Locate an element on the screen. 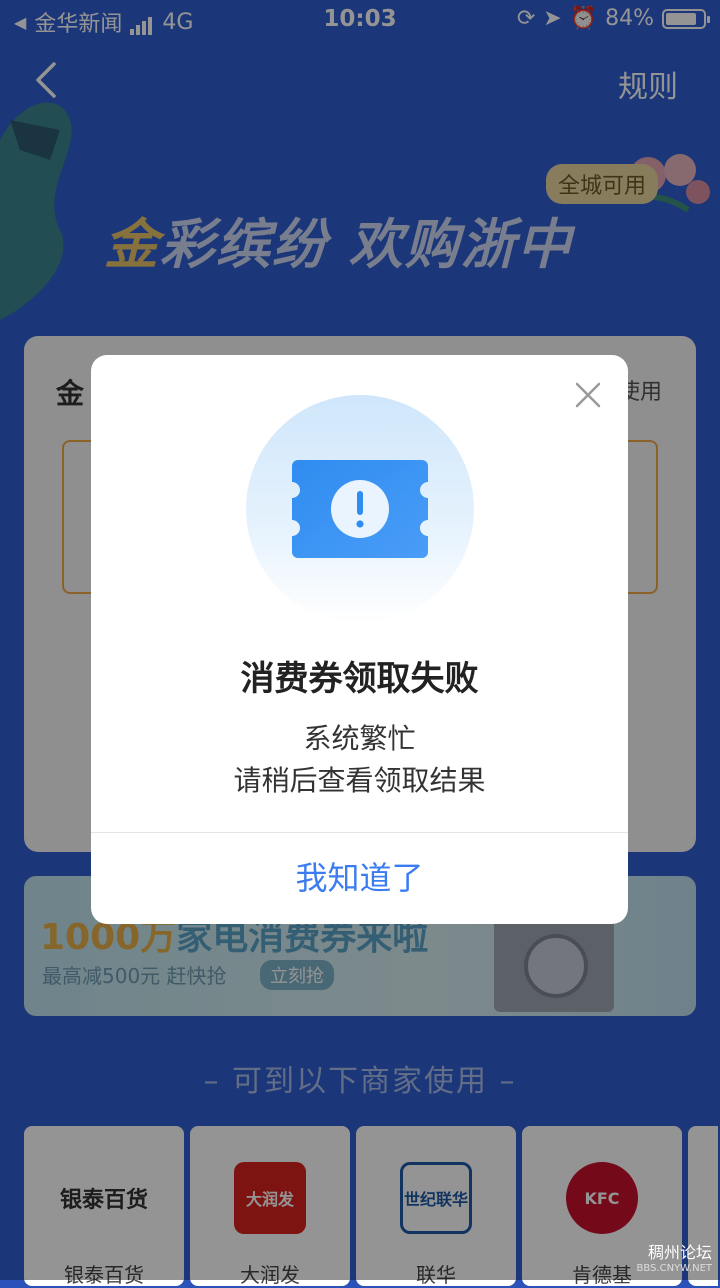 This screenshot has width=720, height=1288. coupon-warning-icon is located at coordinates (360, 509).